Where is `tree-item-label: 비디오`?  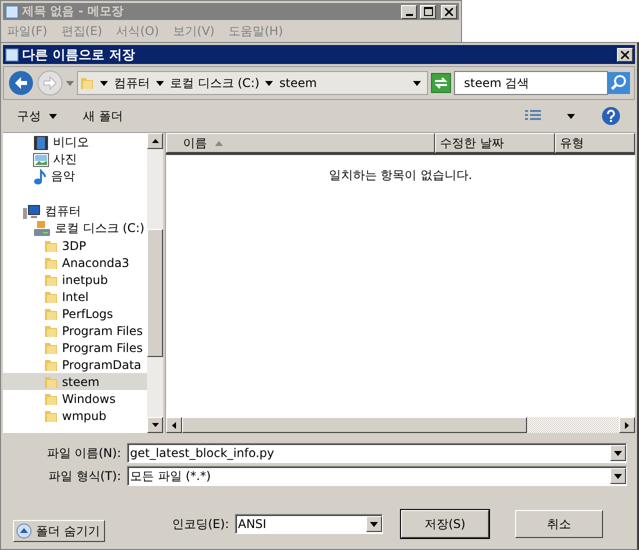
tree-item-label: 비디오 is located at coordinates (71, 142).